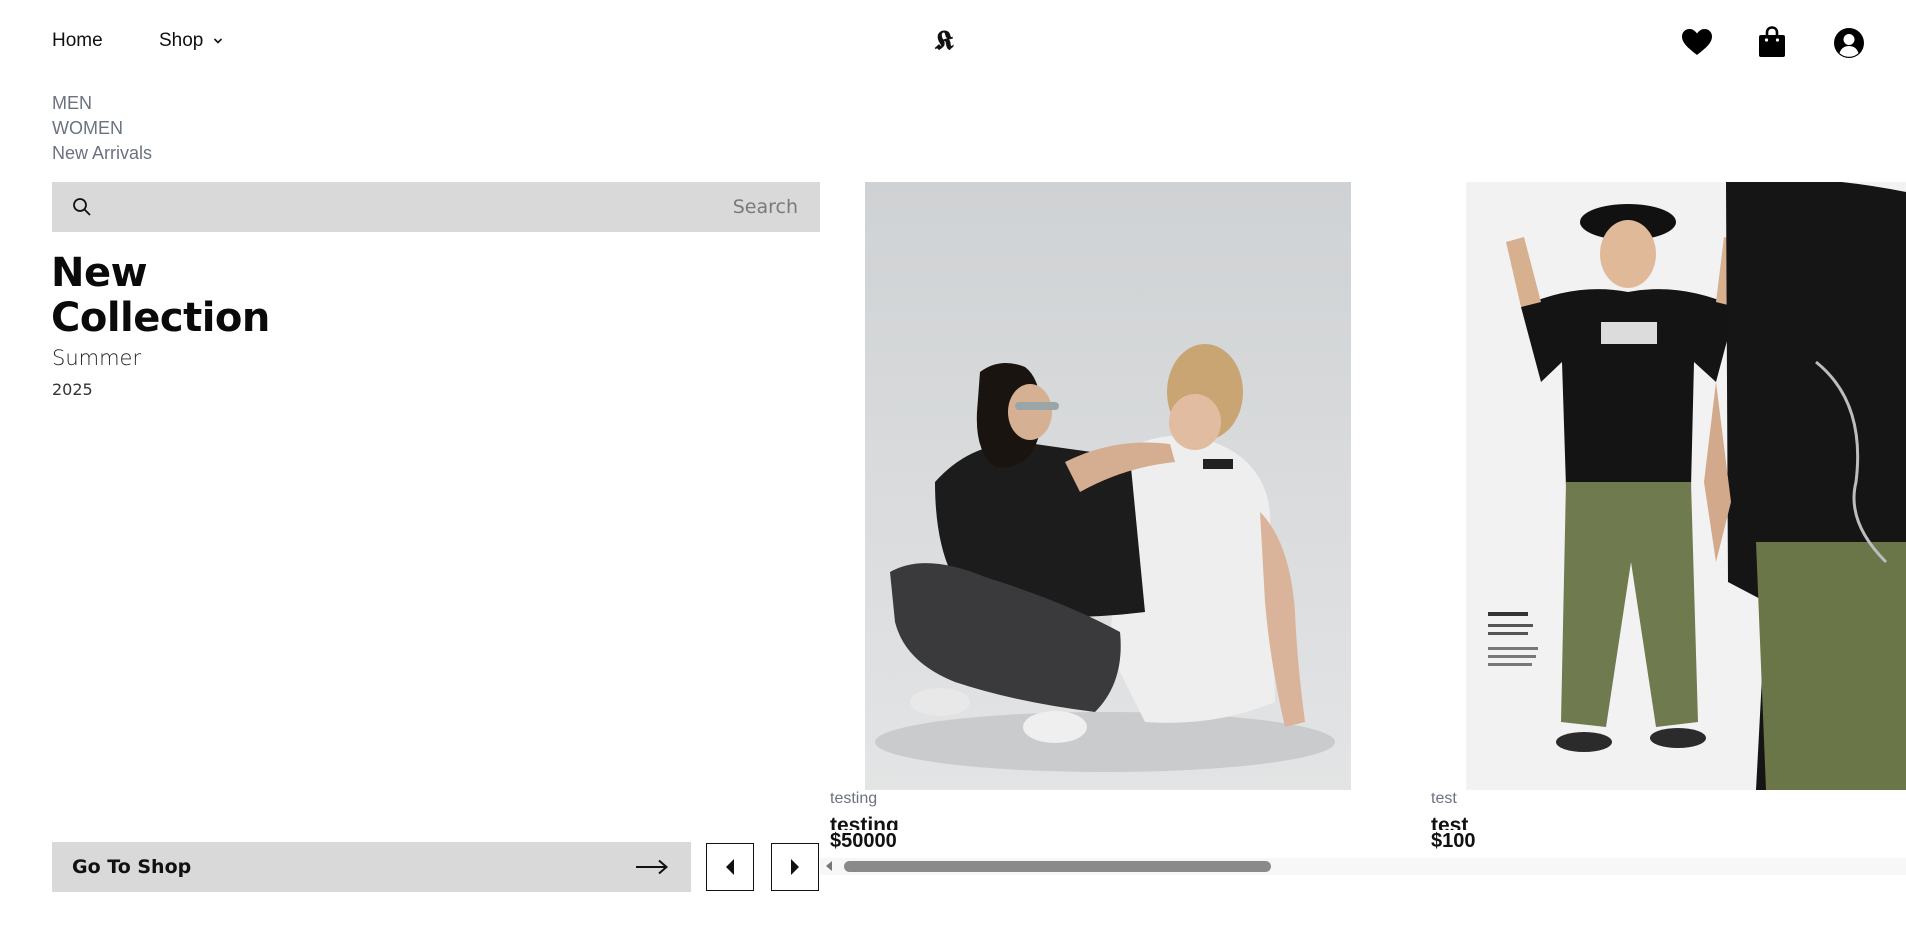  What do you see at coordinates (652, 867) in the screenshot?
I see `arrow-right-icon` at bounding box center [652, 867].